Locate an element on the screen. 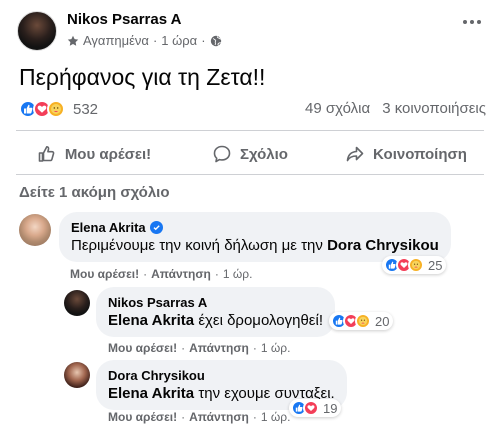 This screenshot has width=500, height=428. comment-reactions: 19 is located at coordinates (315, 408).